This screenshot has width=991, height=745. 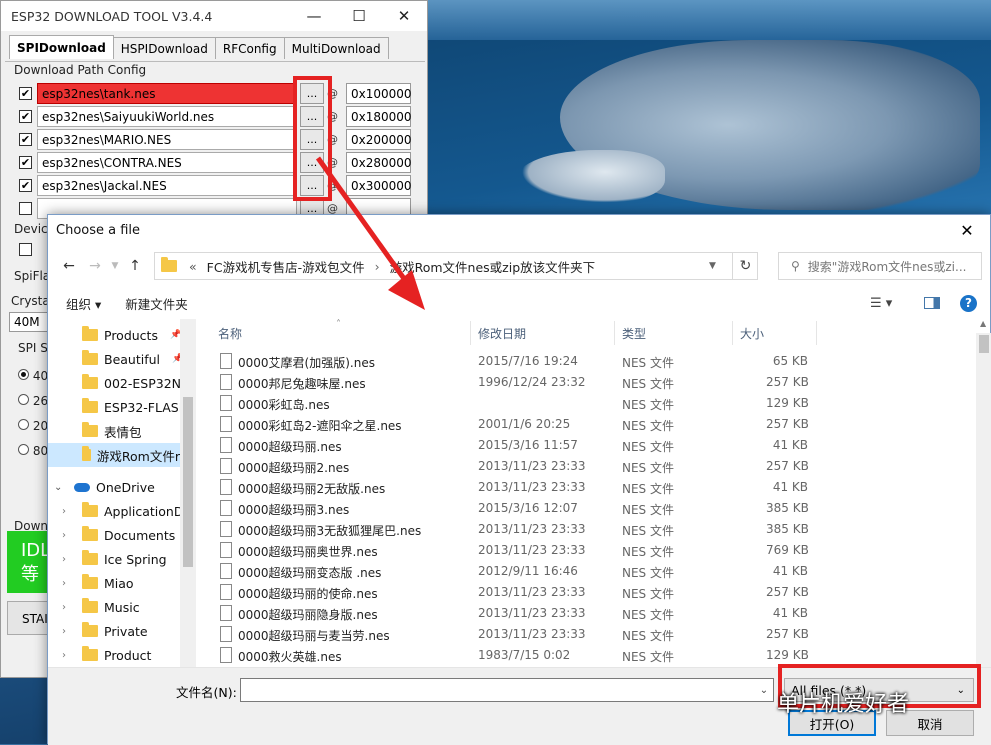 I want to click on arrow-shaft, so click(x=361, y=219).